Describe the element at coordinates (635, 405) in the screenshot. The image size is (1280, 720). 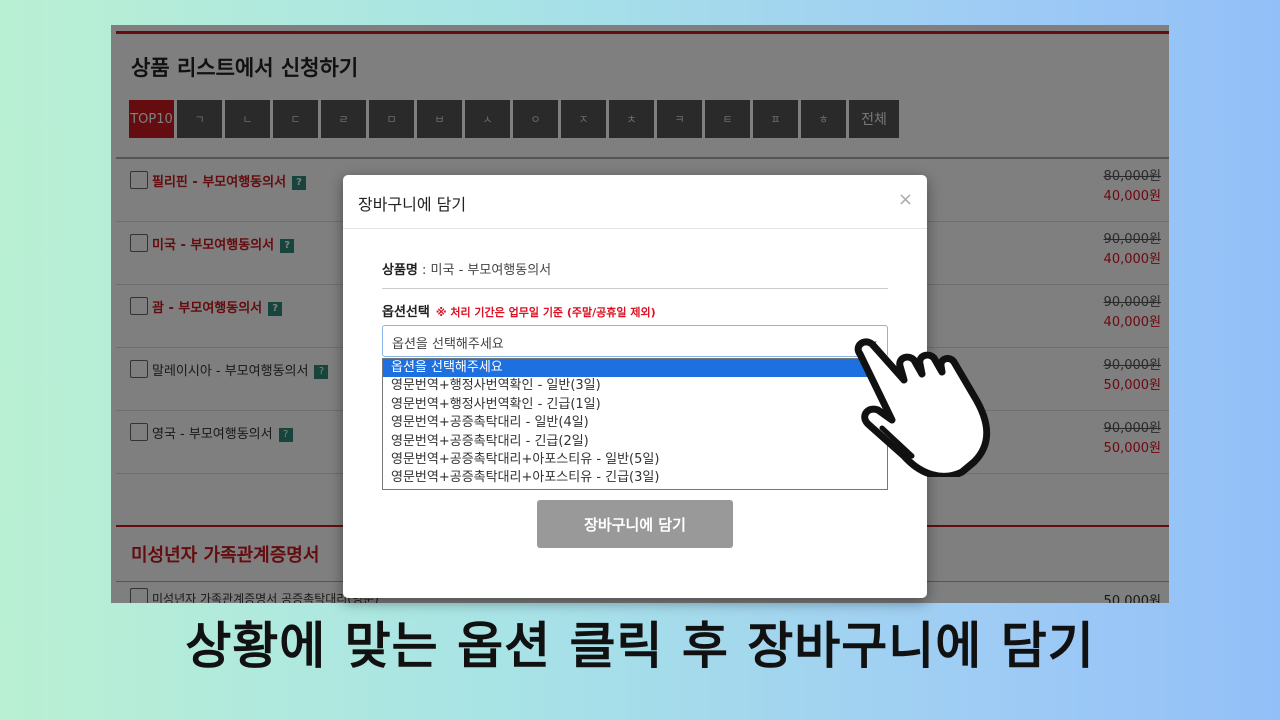
I see `dropdown-option: 영문번역+행정사번역확인 - 긴급(1일)` at that location.